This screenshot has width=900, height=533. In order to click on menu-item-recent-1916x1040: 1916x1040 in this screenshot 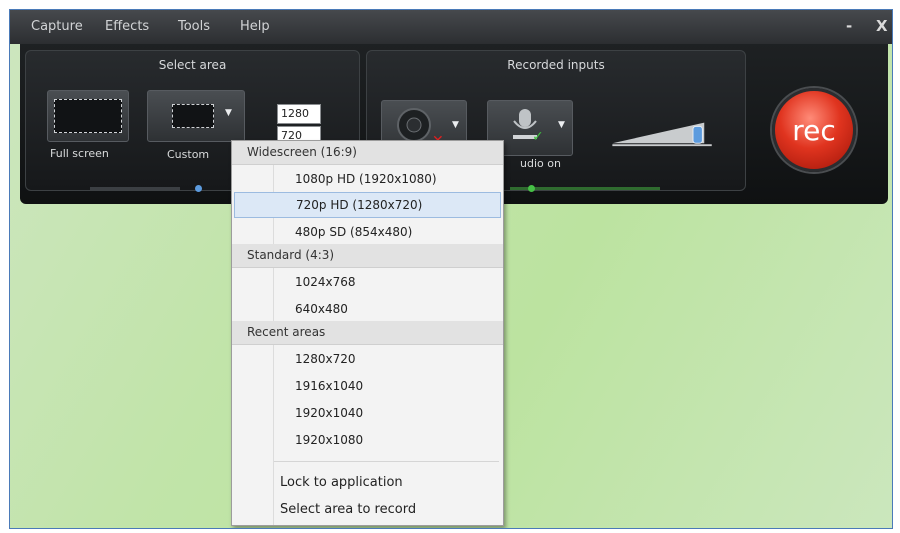, I will do `click(367, 386)`.